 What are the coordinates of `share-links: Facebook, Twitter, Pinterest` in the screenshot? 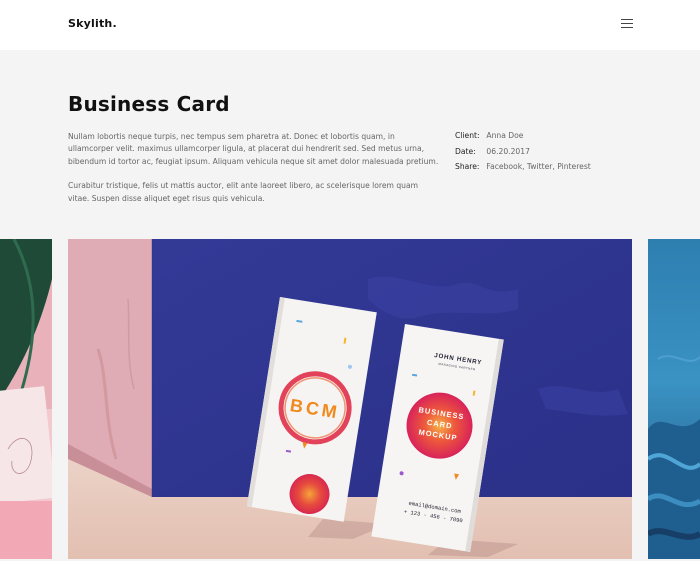 It's located at (538, 166).